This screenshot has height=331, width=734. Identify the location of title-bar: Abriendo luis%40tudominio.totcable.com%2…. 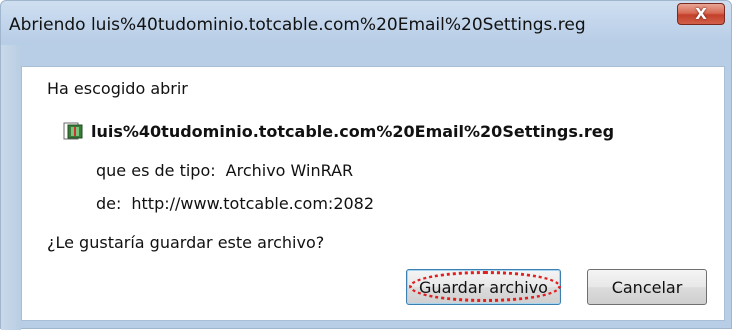
(366, 23).